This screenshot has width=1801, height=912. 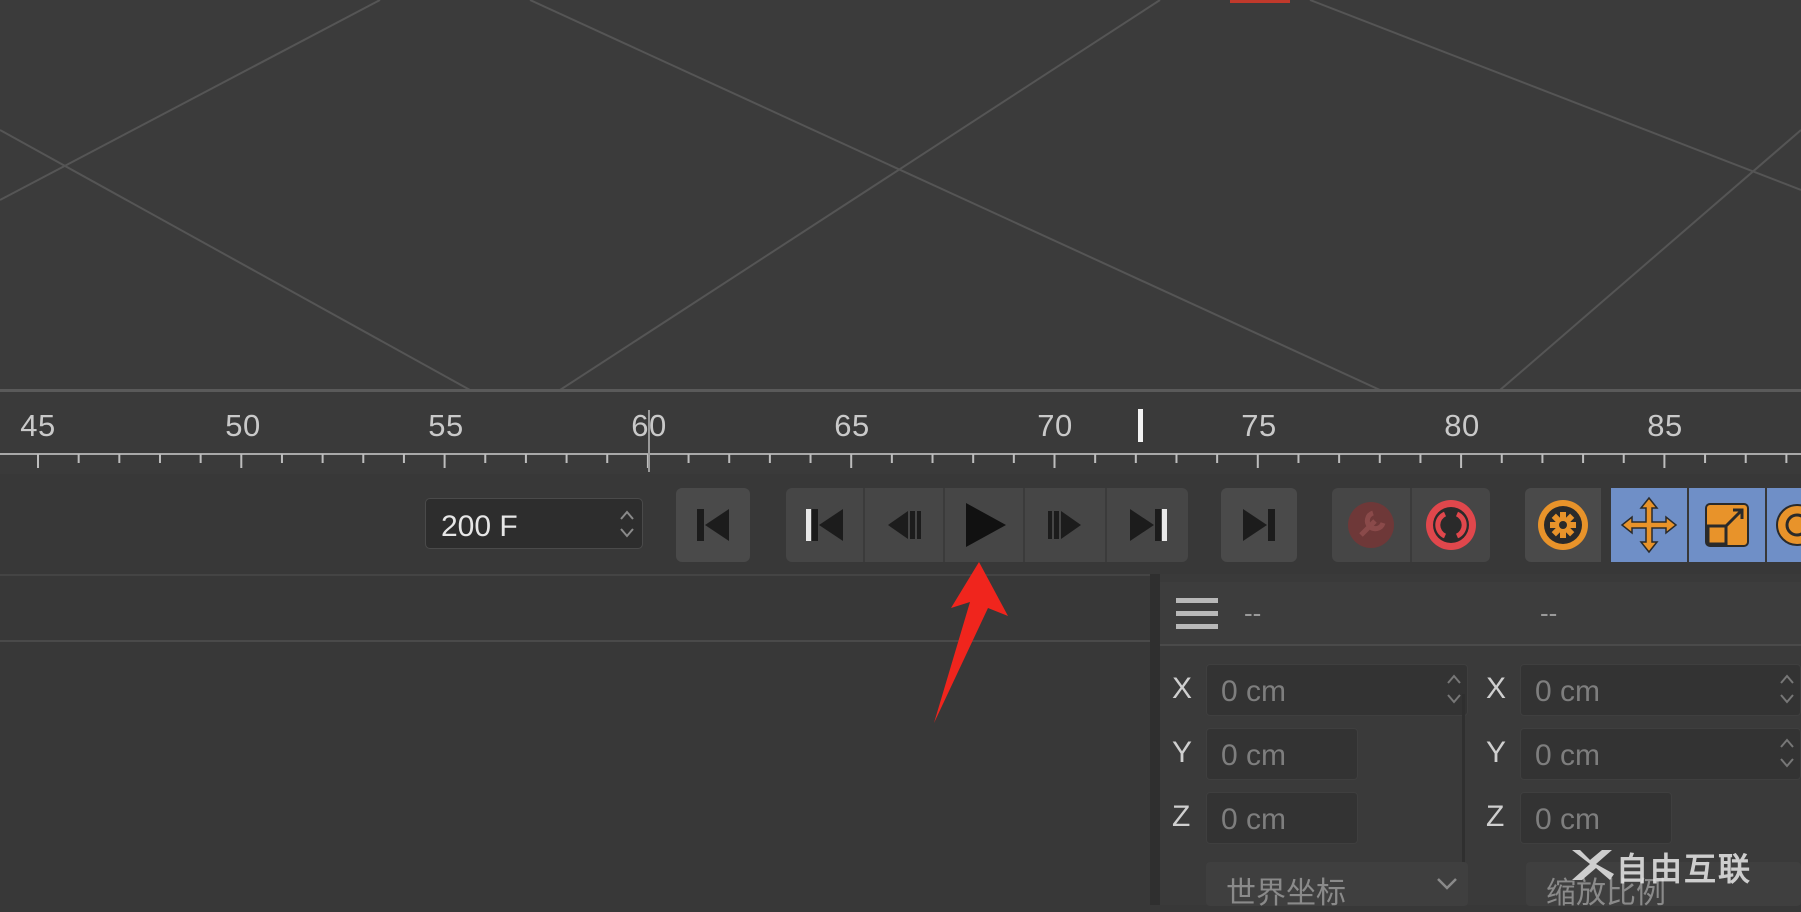 What do you see at coordinates (38, 425) in the screenshot?
I see `ruler-label: 45` at bounding box center [38, 425].